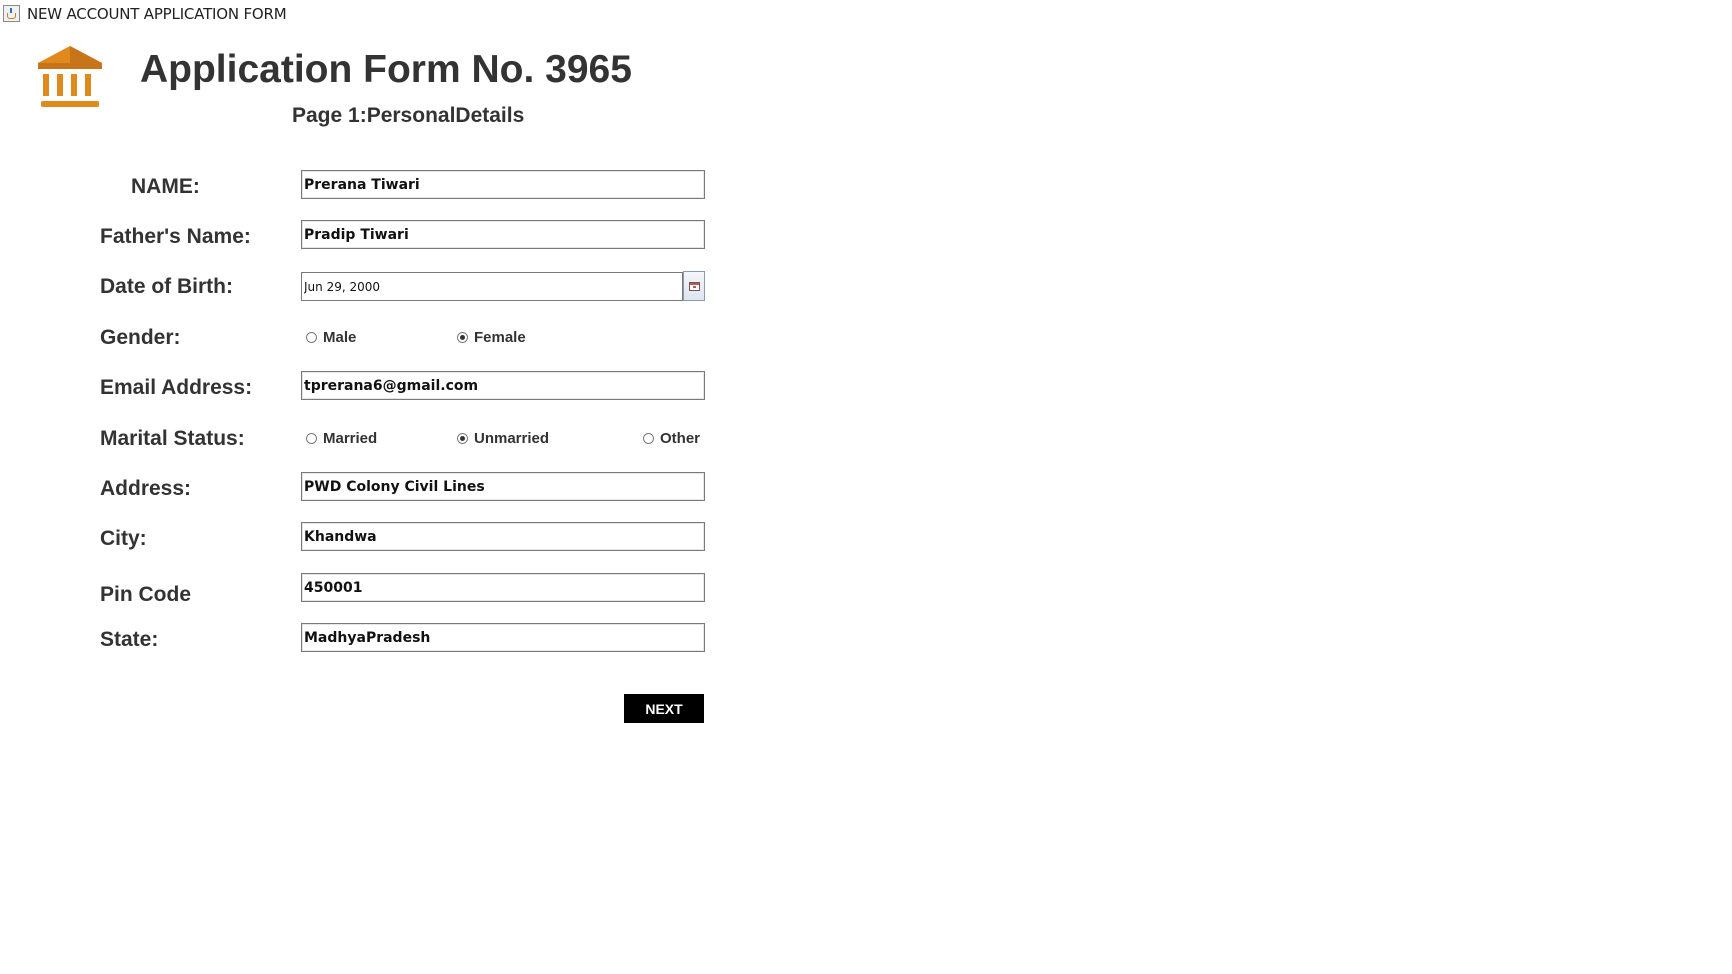  What do you see at coordinates (129, 639) in the screenshot?
I see `state-label: State:` at bounding box center [129, 639].